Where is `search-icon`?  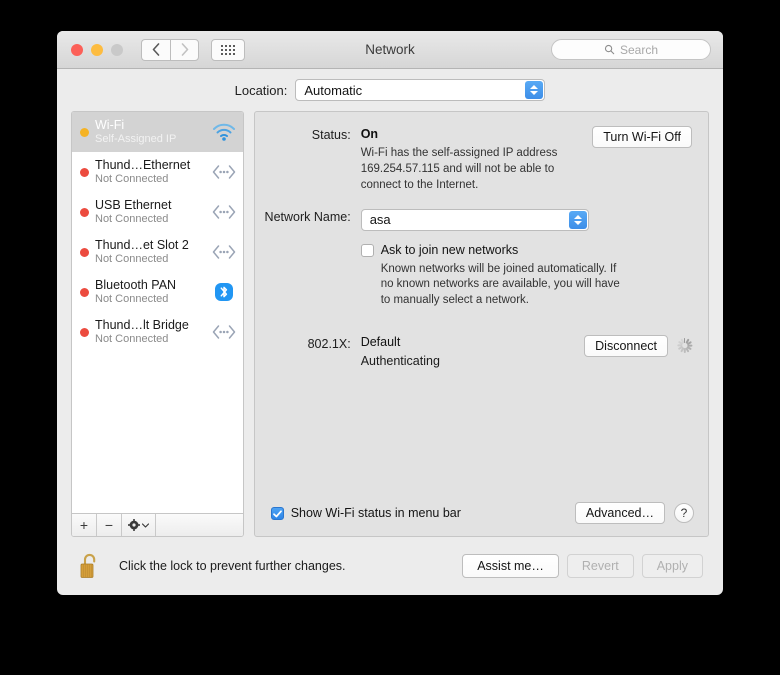 search-icon is located at coordinates (609, 49).